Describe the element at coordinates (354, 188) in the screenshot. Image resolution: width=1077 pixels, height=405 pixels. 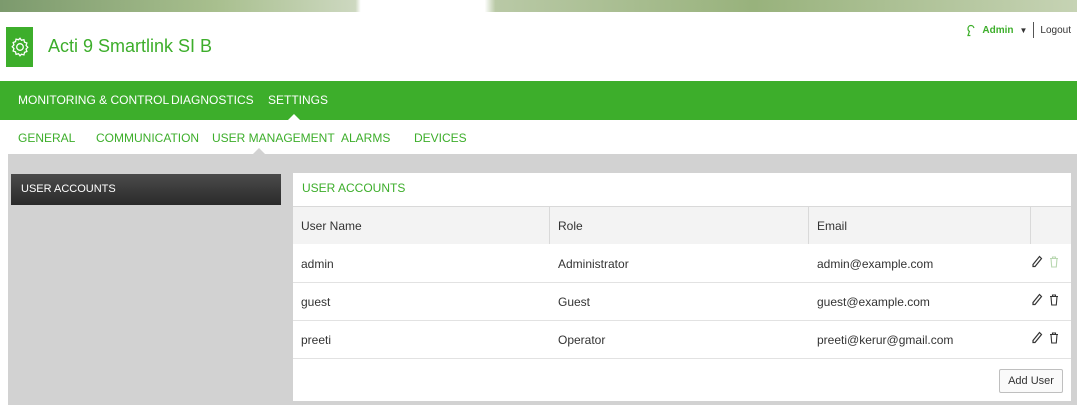
I see `panel-title: USER ACCOUNTS` at that location.